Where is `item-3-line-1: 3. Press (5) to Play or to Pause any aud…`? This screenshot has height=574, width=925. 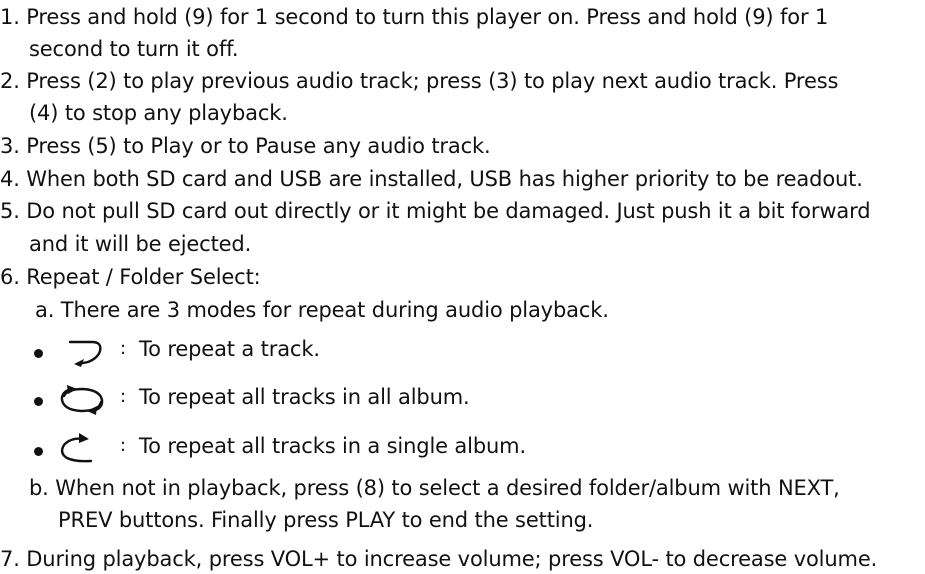
item-3-line-1: 3. Press (5) to Play or to Pause any aud… is located at coordinates (245, 146).